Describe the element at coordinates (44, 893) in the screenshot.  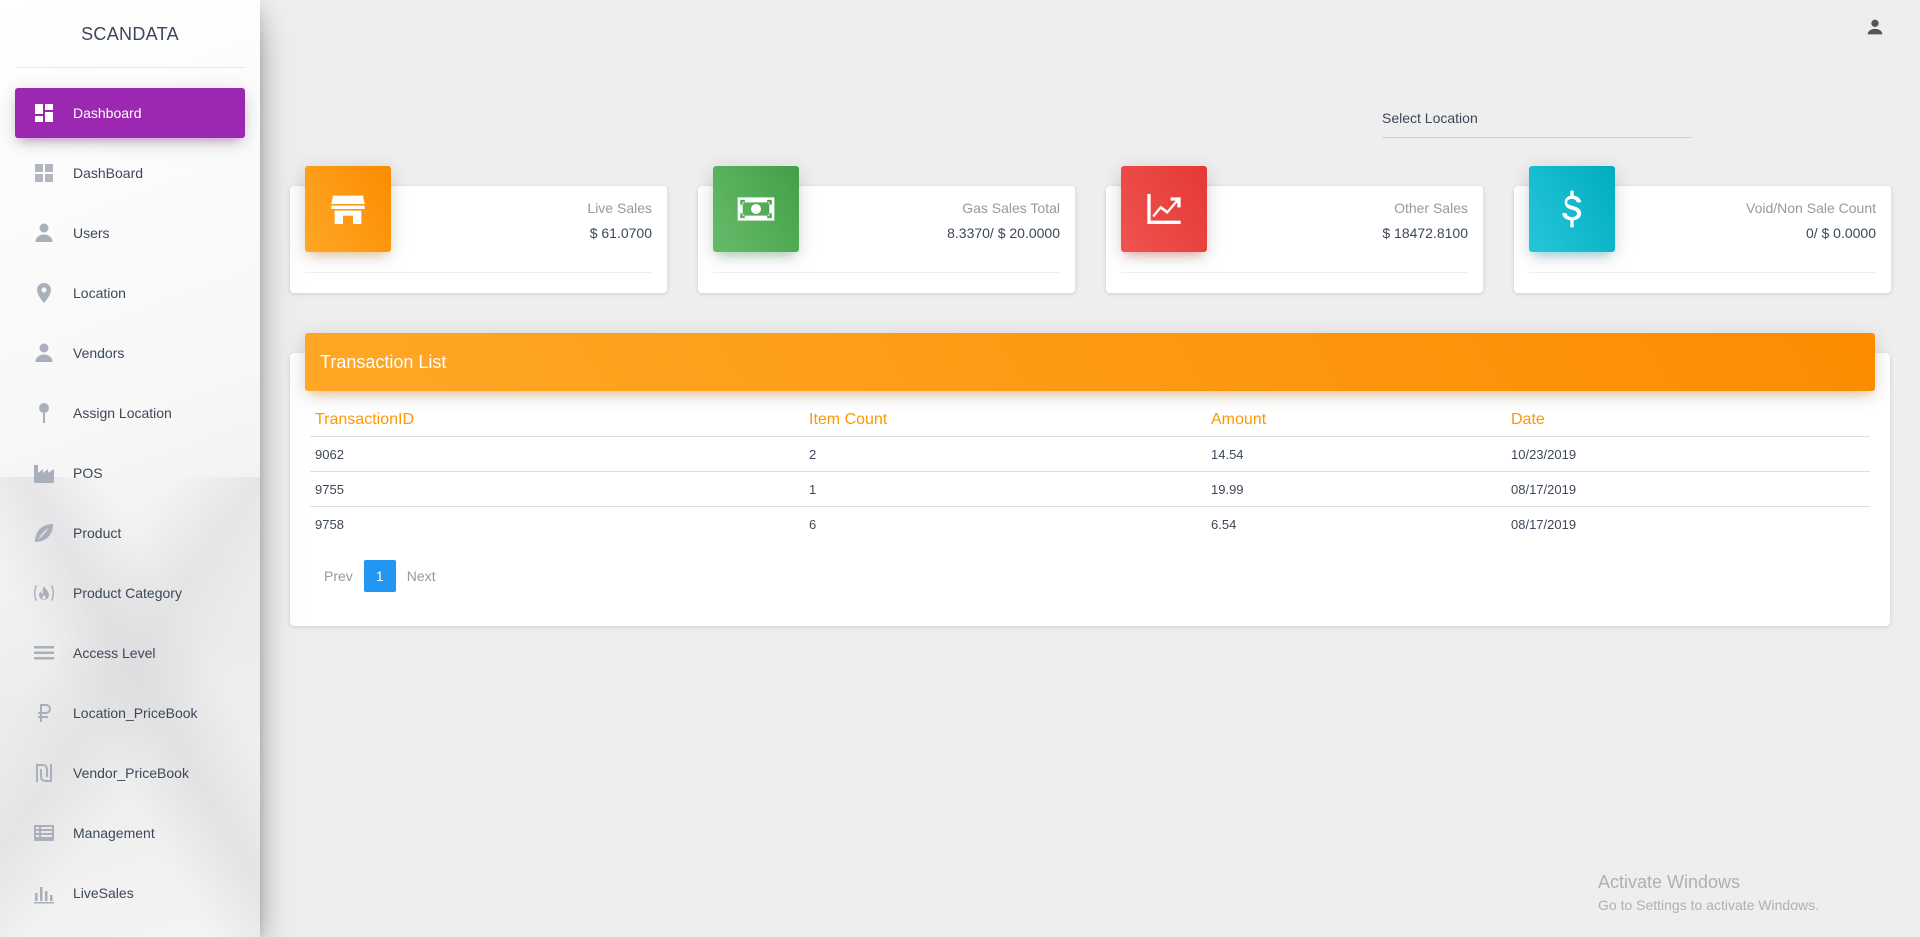
I see `bar-chart-icon` at that location.